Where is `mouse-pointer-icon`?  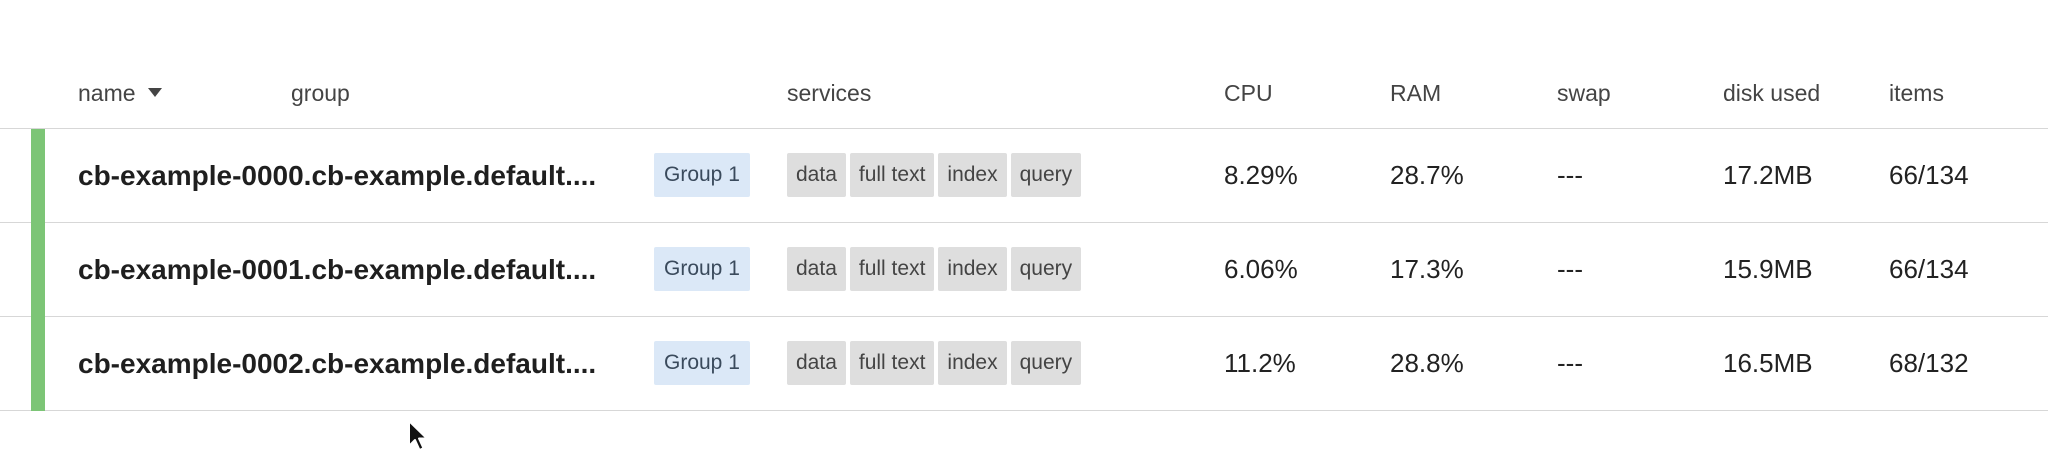 mouse-pointer-icon is located at coordinates (418, 435).